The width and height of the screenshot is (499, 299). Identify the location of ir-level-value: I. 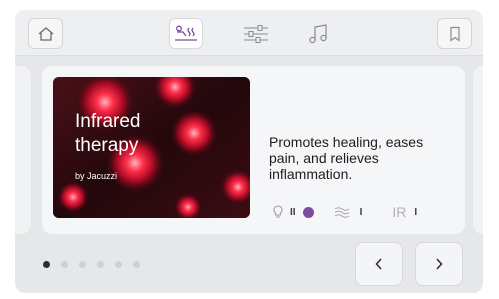
(416, 212).